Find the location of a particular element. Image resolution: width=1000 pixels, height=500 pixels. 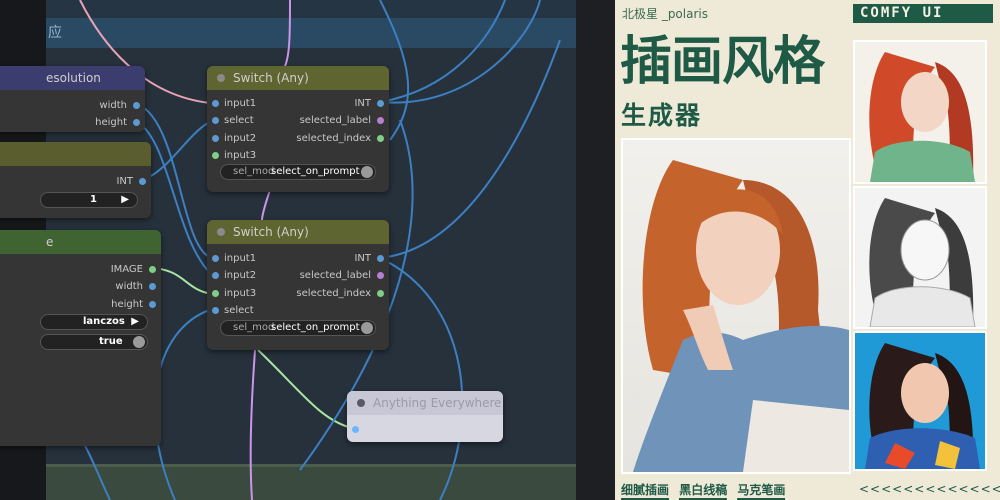

output-width-label: width is located at coordinates (129, 286).